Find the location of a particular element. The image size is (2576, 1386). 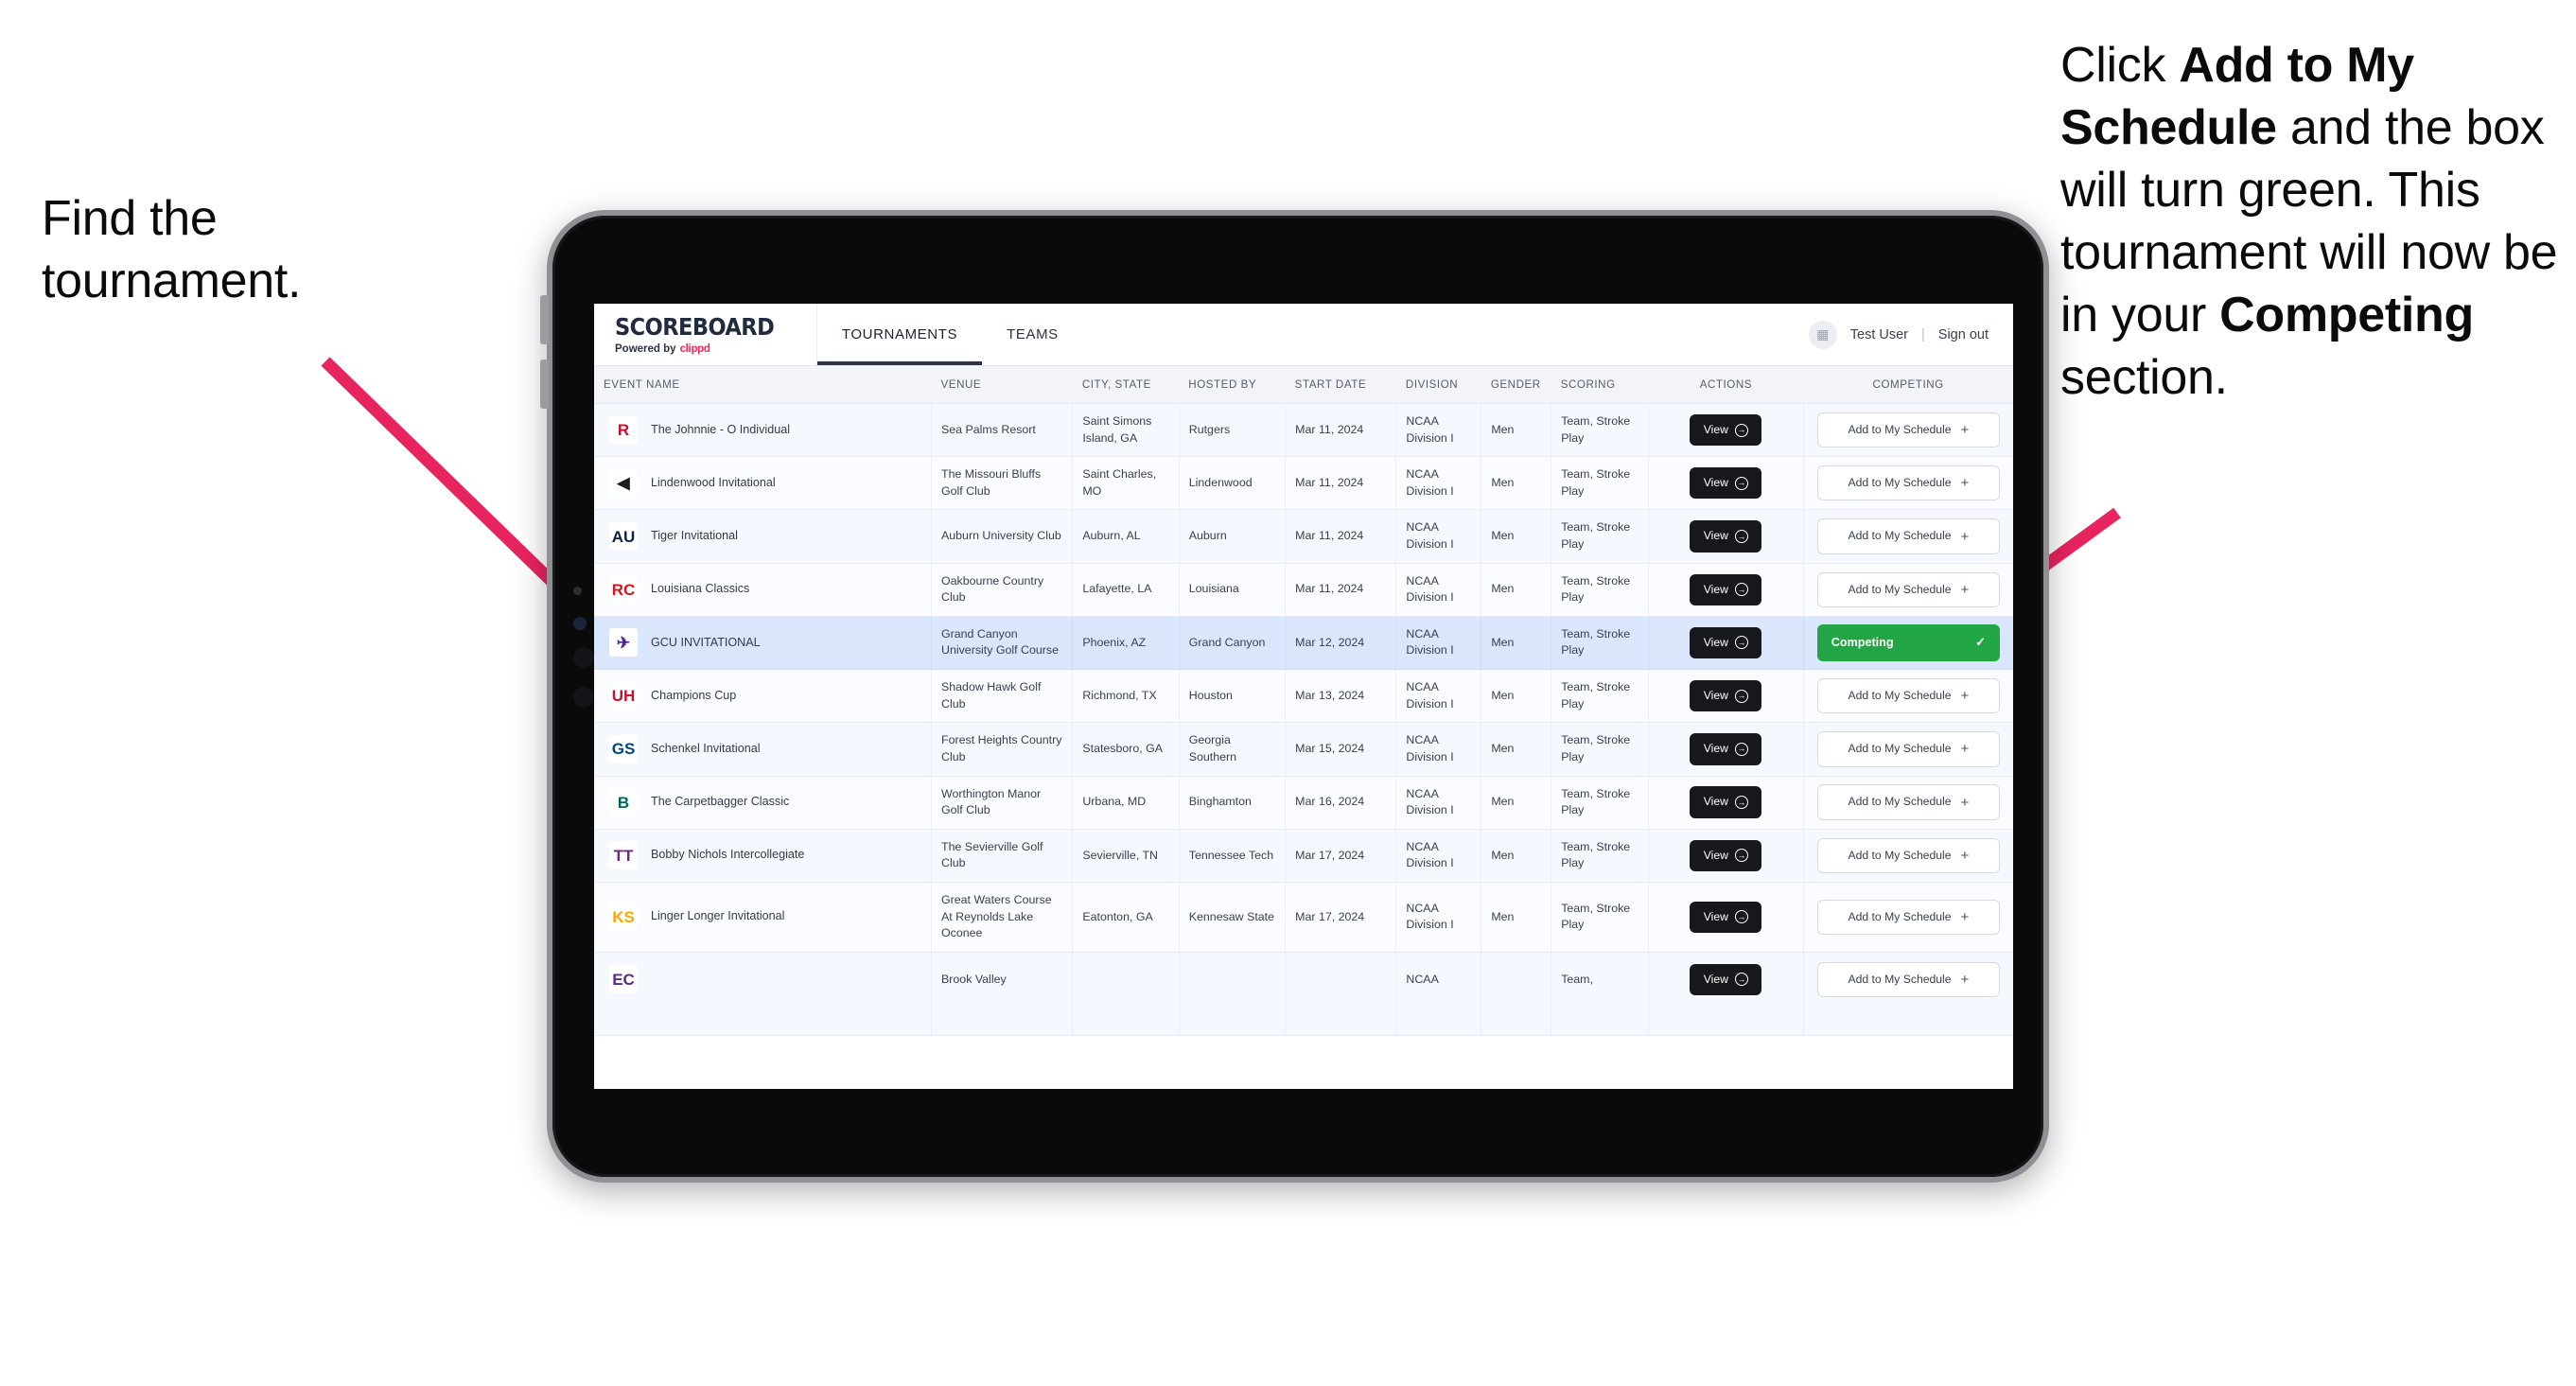

cell-start-date: Mar 12, 2024 is located at coordinates (1341, 643).